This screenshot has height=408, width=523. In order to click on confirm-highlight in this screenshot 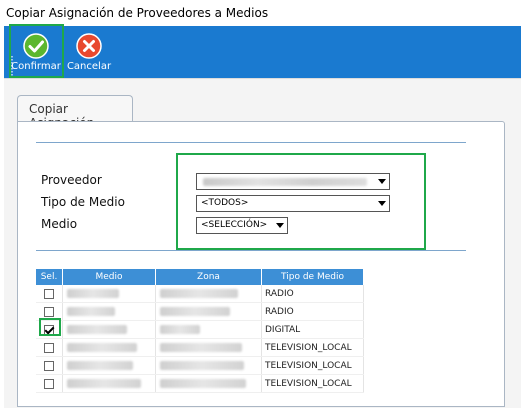, I will do `click(36, 51)`.